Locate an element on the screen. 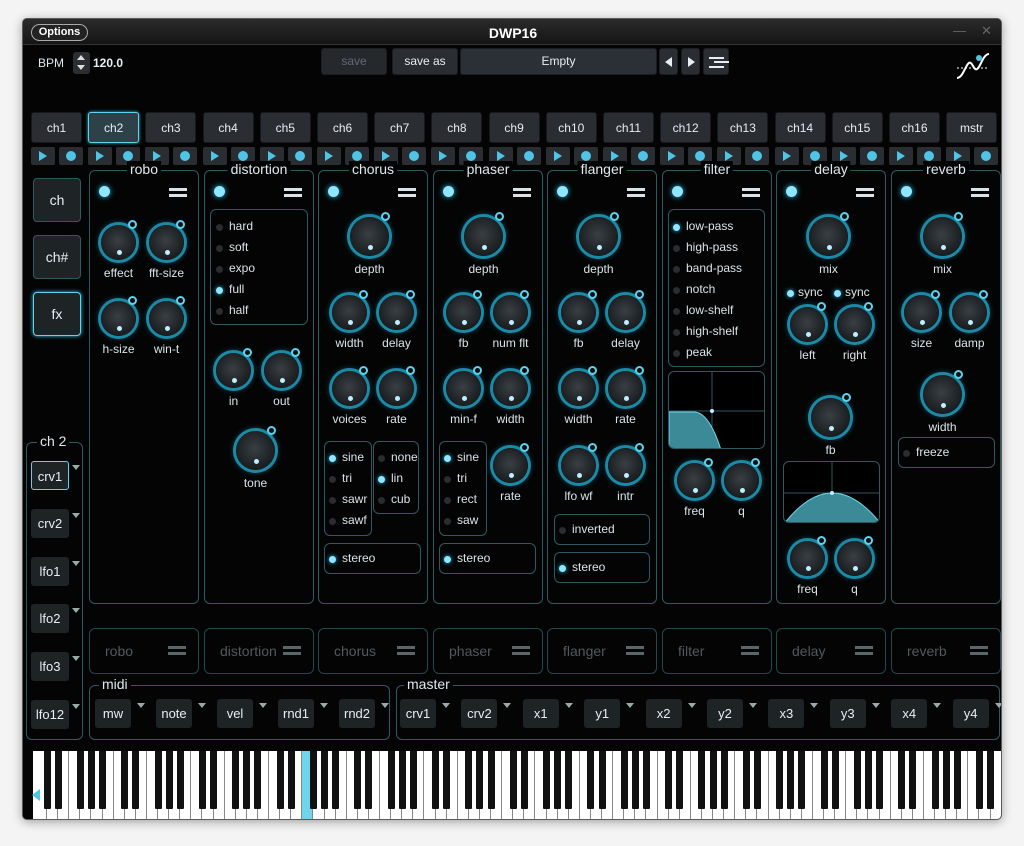 This screenshot has height=846, width=1024. midi-source-rnd2: rnd2 is located at coordinates (357, 713).